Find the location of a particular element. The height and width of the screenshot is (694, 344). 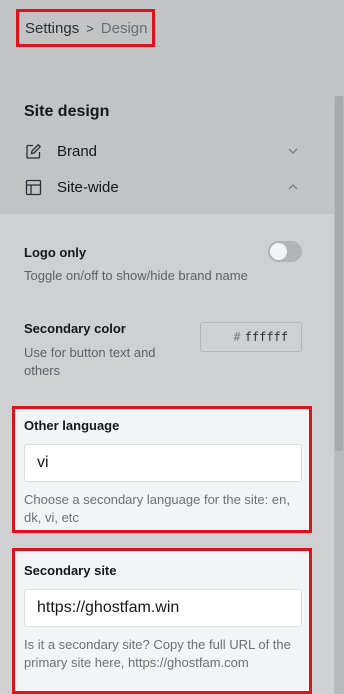

scrollbar-thumb is located at coordinates (339, 273).